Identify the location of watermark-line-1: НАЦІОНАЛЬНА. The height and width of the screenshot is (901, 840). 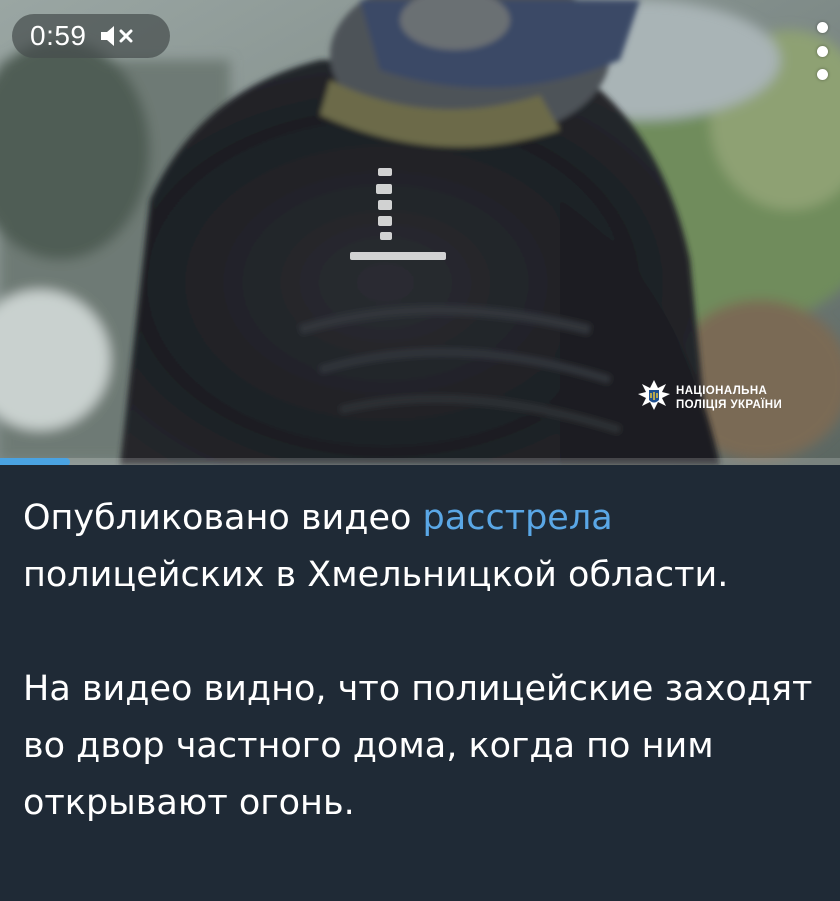
(722, 391).